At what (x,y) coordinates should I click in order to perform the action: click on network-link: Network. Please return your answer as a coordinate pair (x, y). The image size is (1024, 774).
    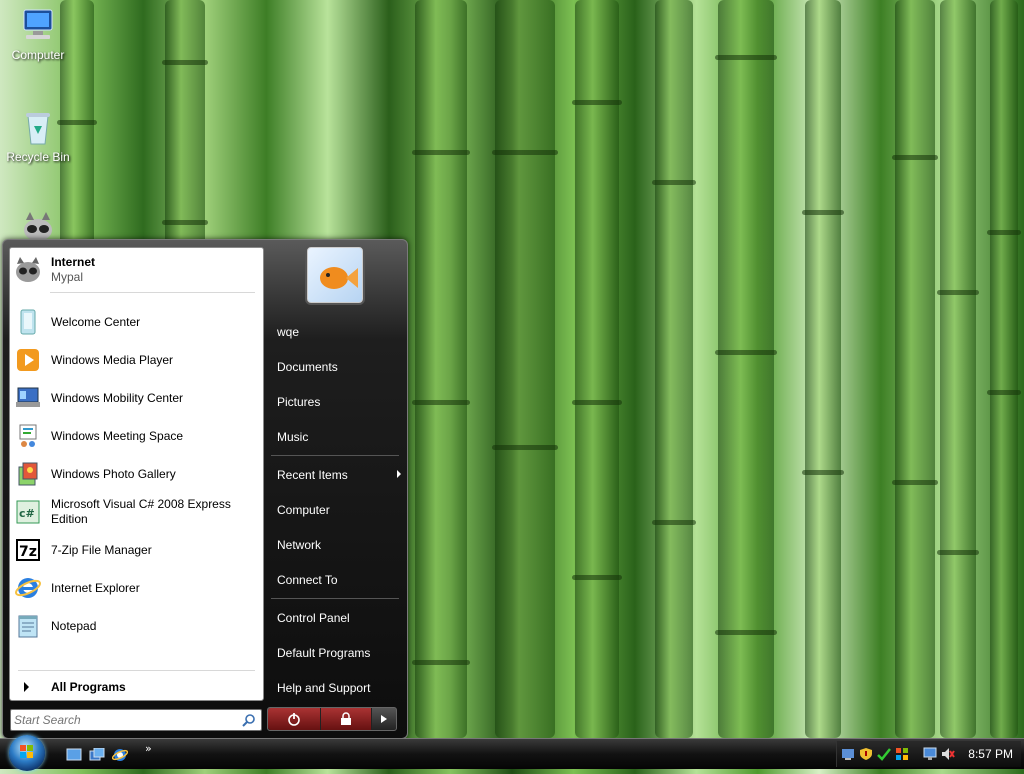
    Looking at the image, I should click on (338, 545).